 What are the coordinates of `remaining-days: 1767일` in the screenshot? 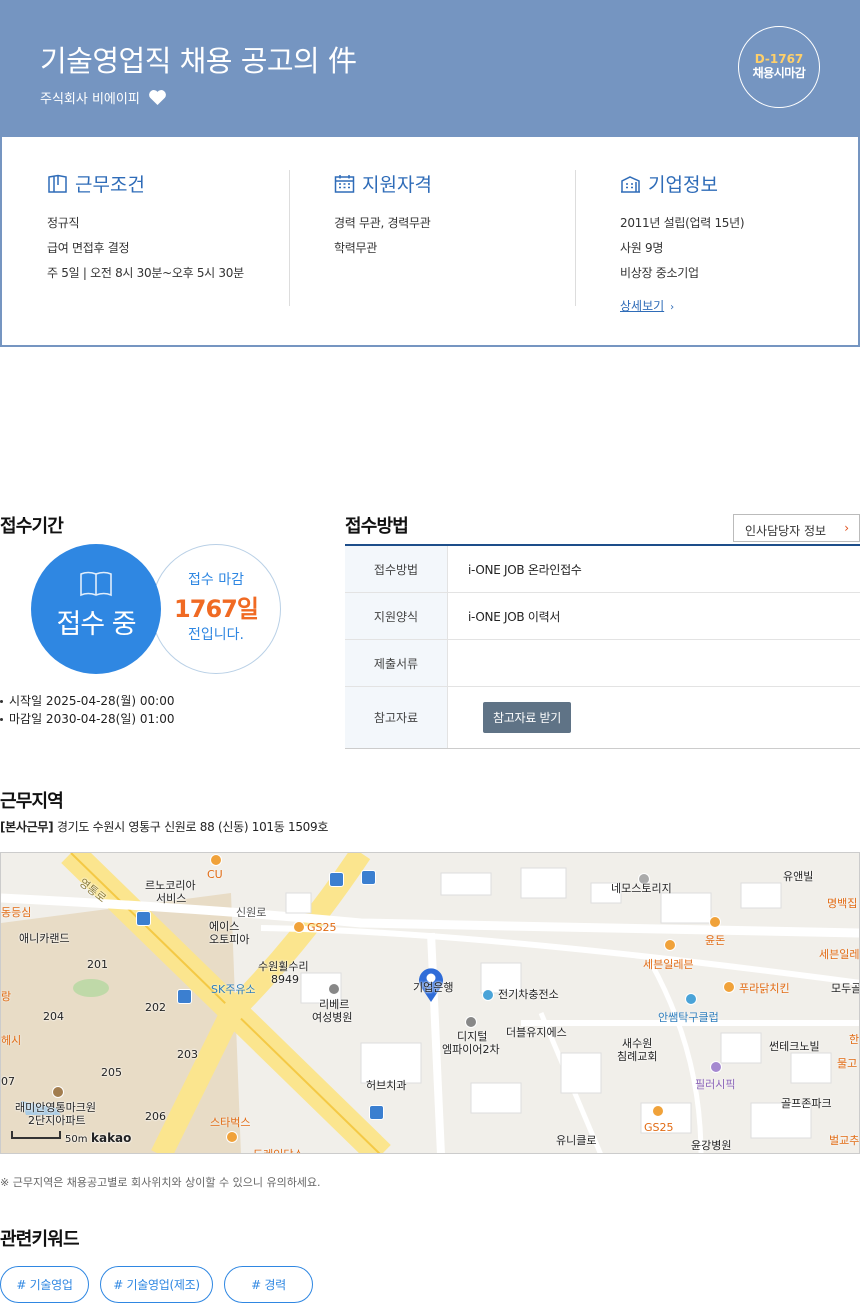 It's located at (216, 609).